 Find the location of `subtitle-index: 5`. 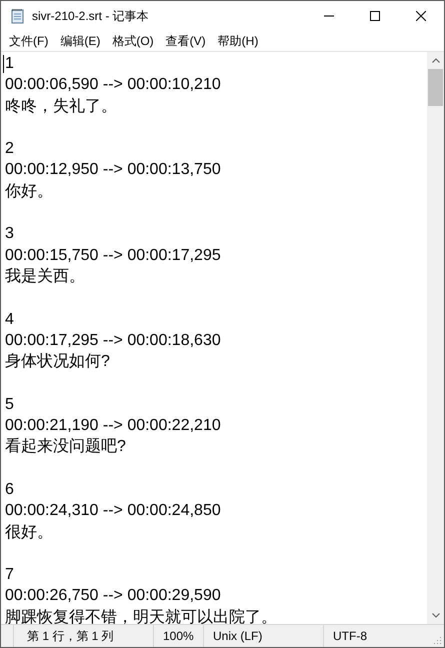

subtitle-index: 5 is located at coordinates (9, 404).